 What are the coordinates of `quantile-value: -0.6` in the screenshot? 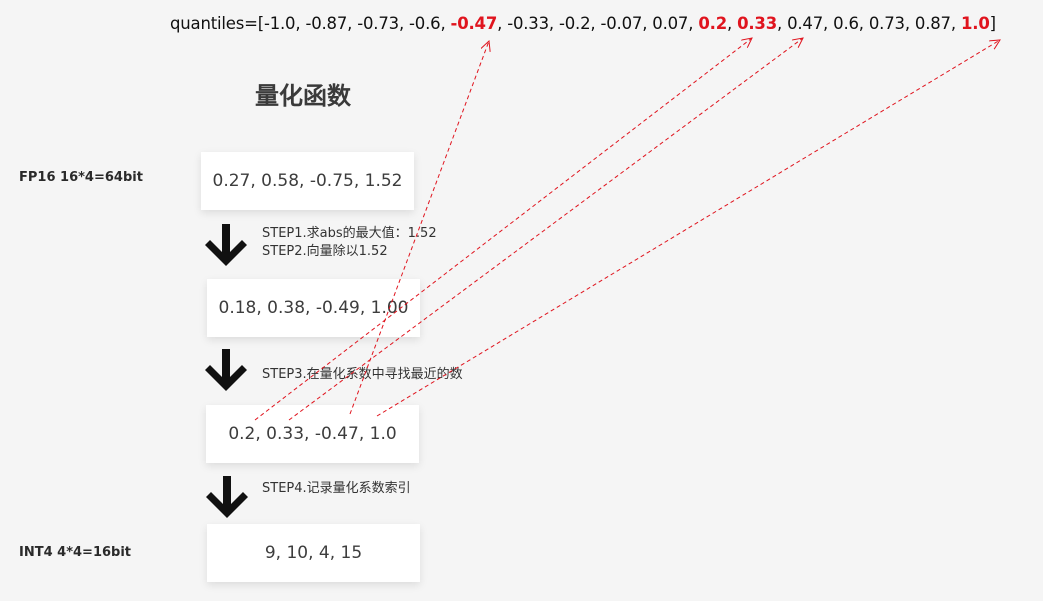 It's located at (425, 23).